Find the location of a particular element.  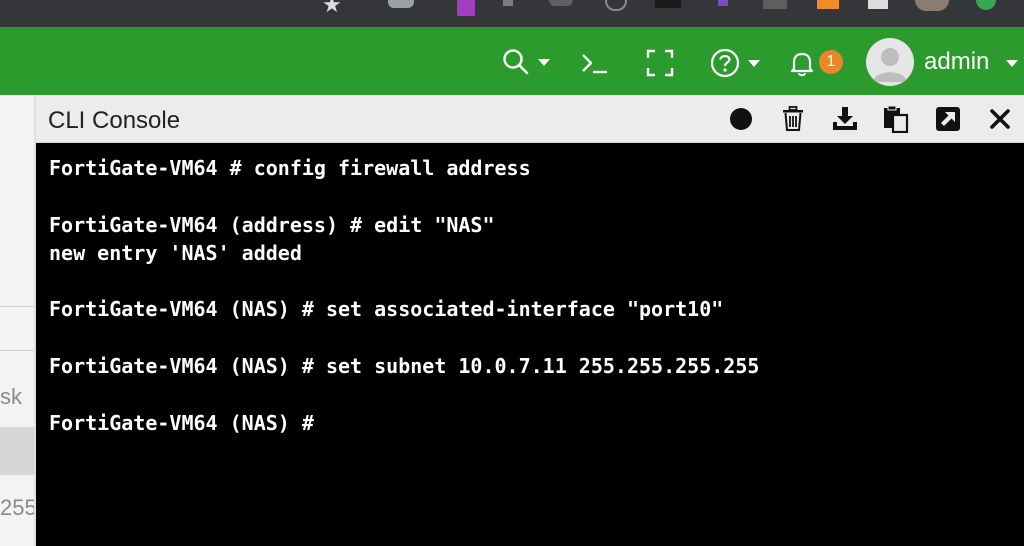

fullscreen-button is located at coordinates (660, 63).